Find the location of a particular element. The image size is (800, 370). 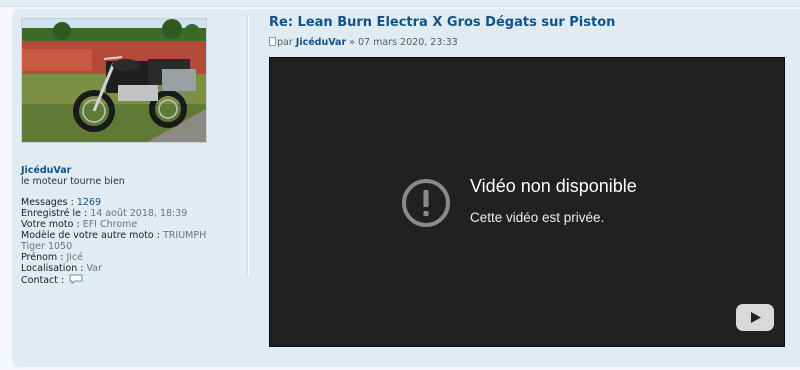

motorcycle-photo is located at coordinates (114, 80).